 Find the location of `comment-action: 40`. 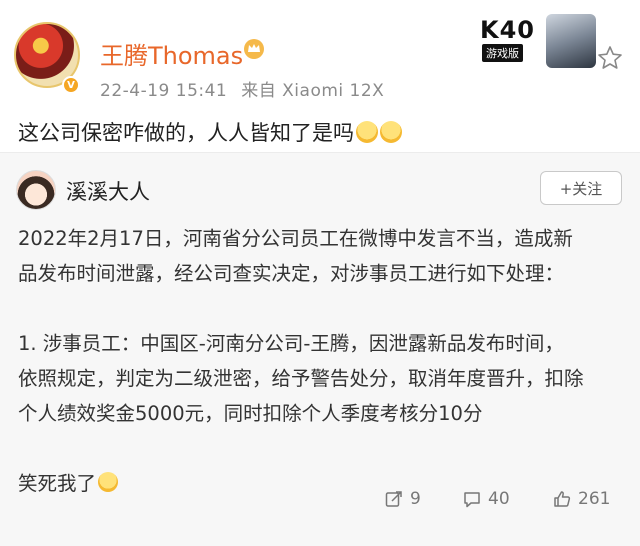

comment-action: 40 is located at coordinates (486, 499).